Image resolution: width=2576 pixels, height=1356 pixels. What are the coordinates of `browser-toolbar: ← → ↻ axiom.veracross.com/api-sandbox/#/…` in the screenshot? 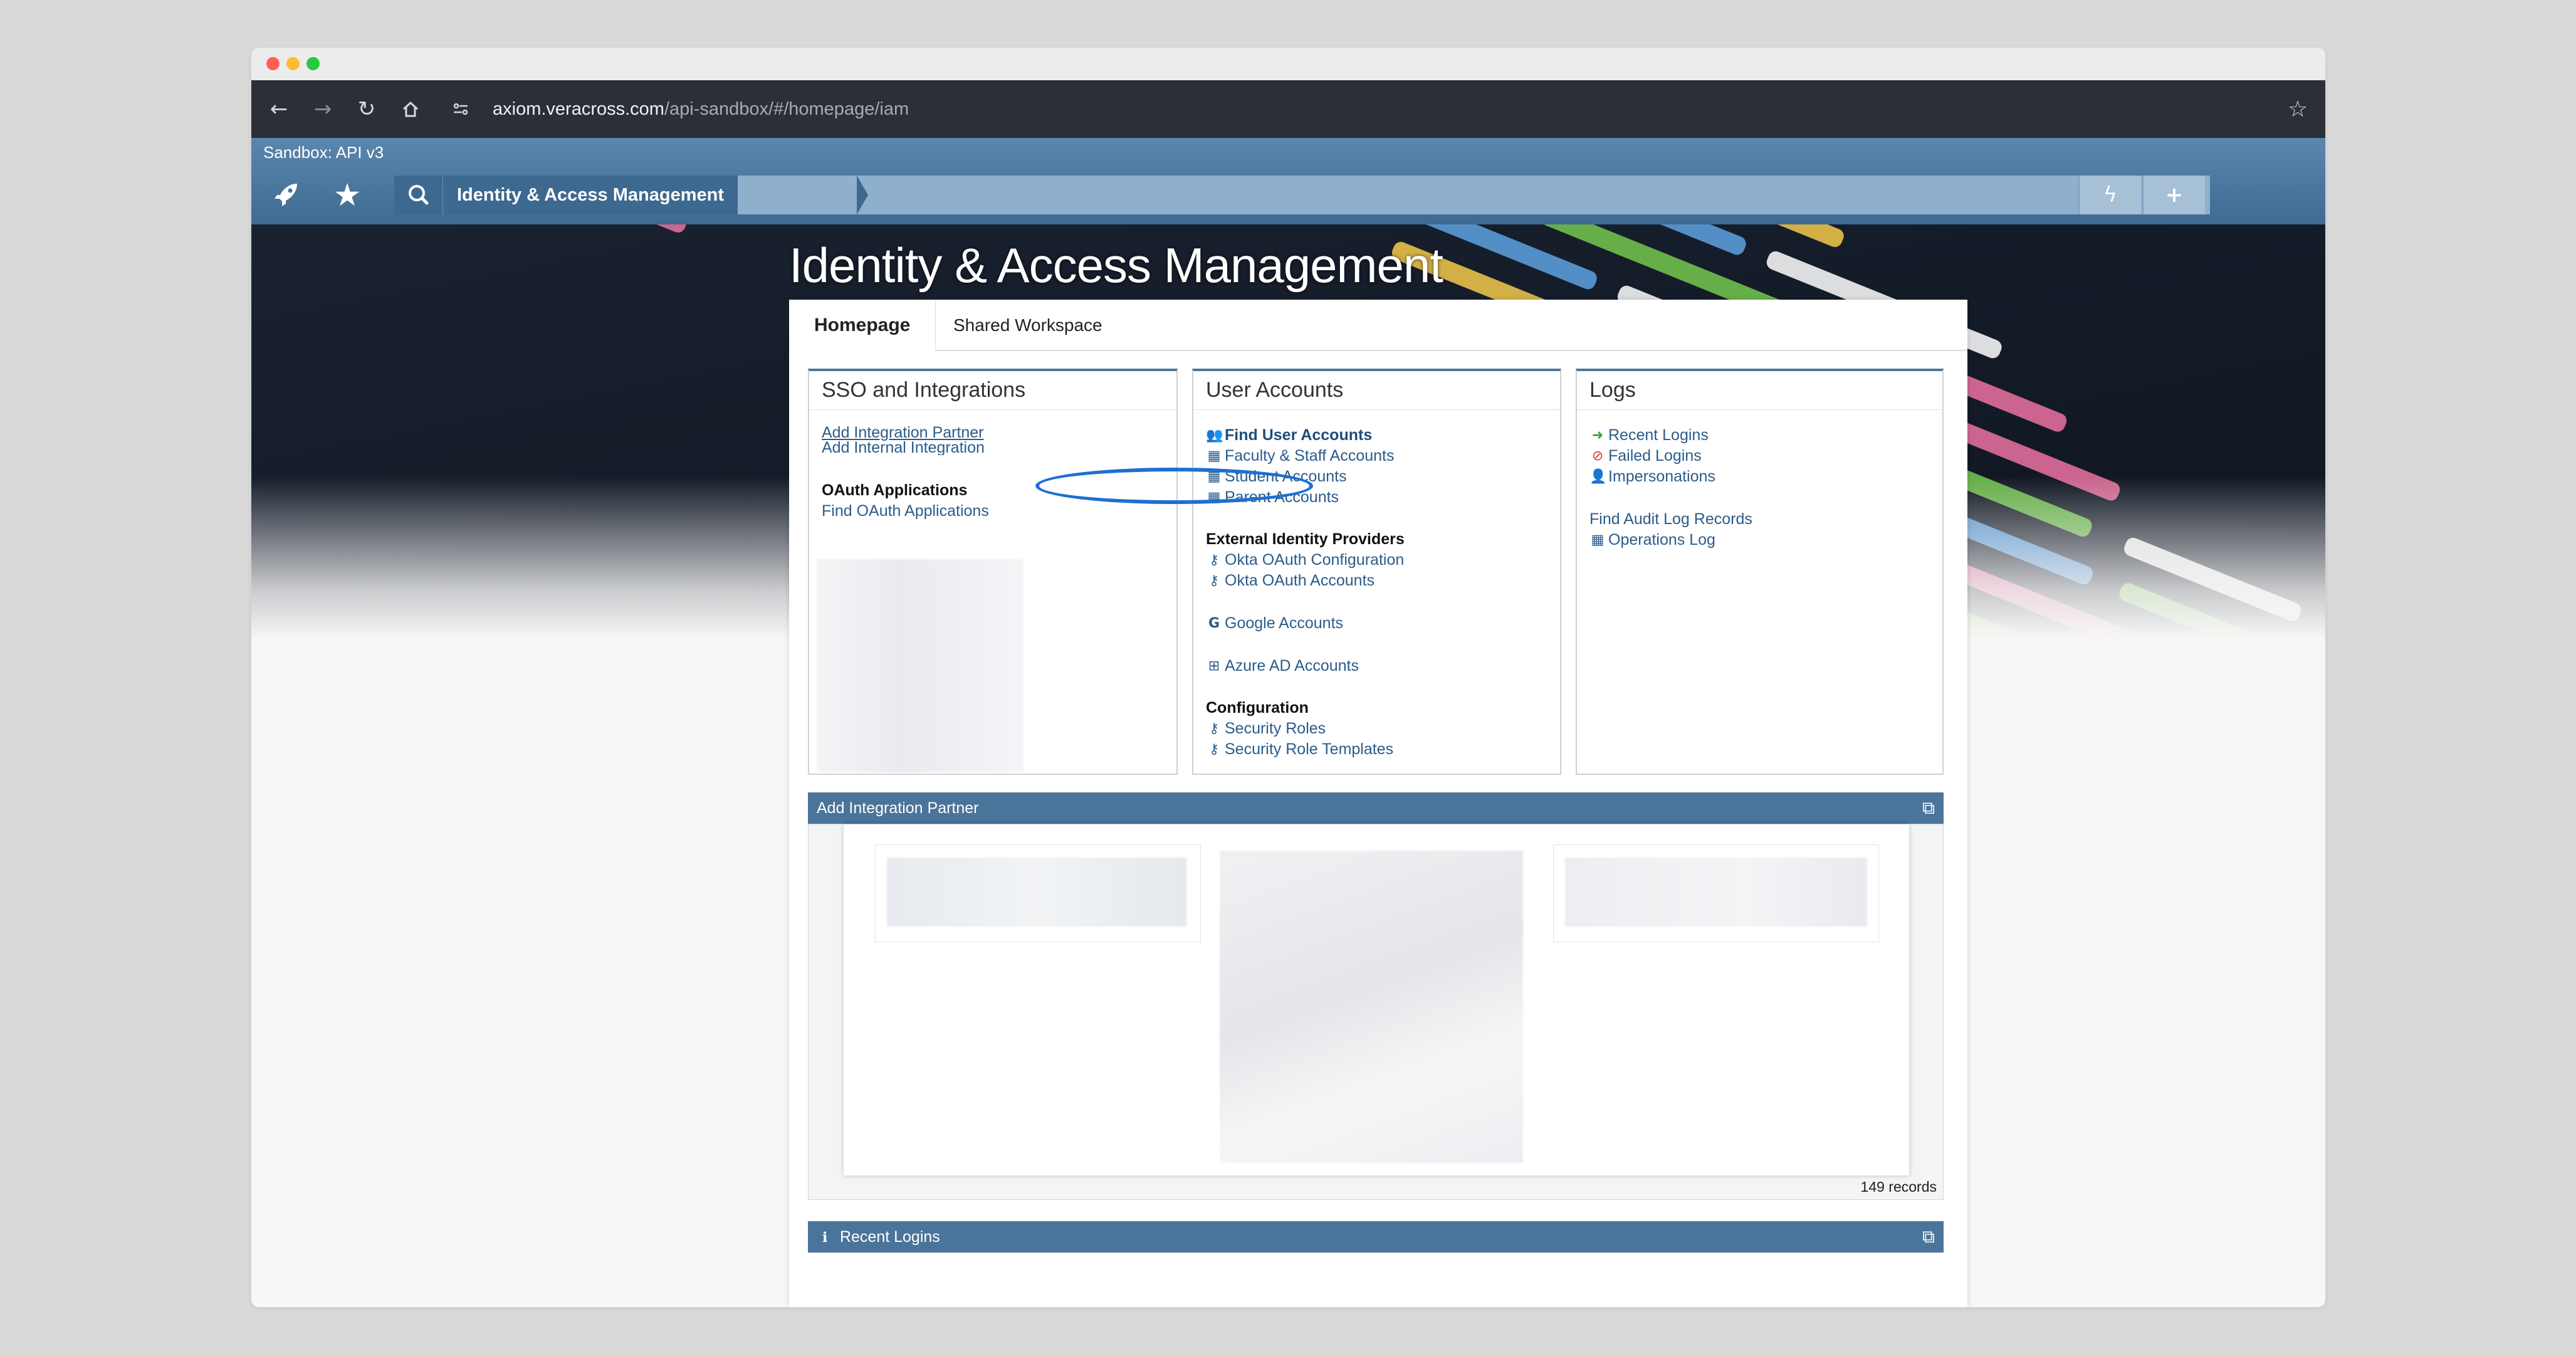 It's located at (1288, 109).